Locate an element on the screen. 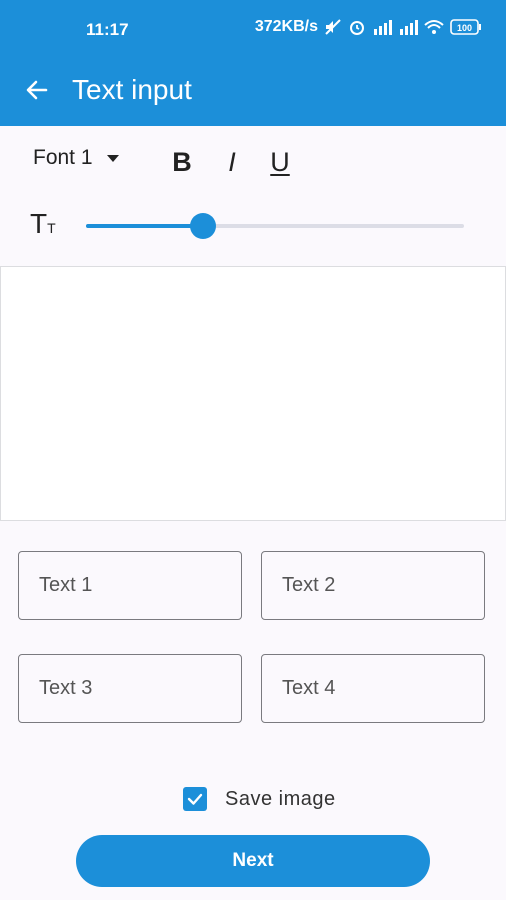  next-button: Next is located at coordinates (253, 861).